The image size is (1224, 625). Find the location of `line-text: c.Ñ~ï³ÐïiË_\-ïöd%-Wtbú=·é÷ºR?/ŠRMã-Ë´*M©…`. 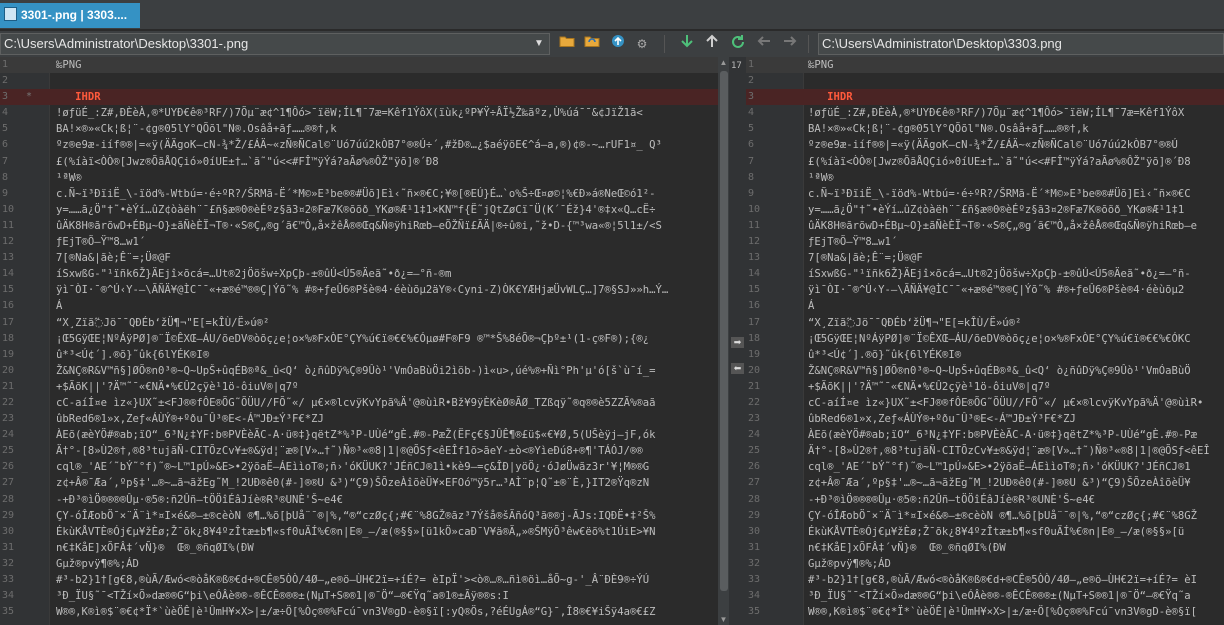

line-text: c.Ñ~ï³ÐïiË_\-ïöd%-Wtbú=·é÷ºR?/ŠRMã-Ë´*M©… is located at coordinates (356, 193).